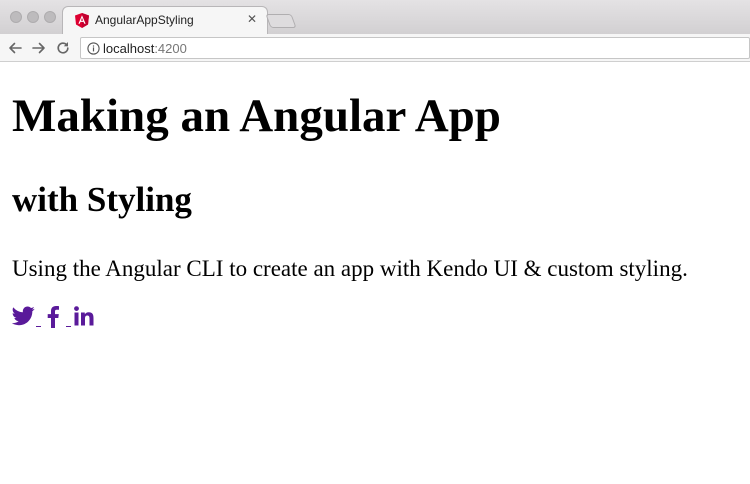  I want to click on linkedin-link, so click(84, 318).